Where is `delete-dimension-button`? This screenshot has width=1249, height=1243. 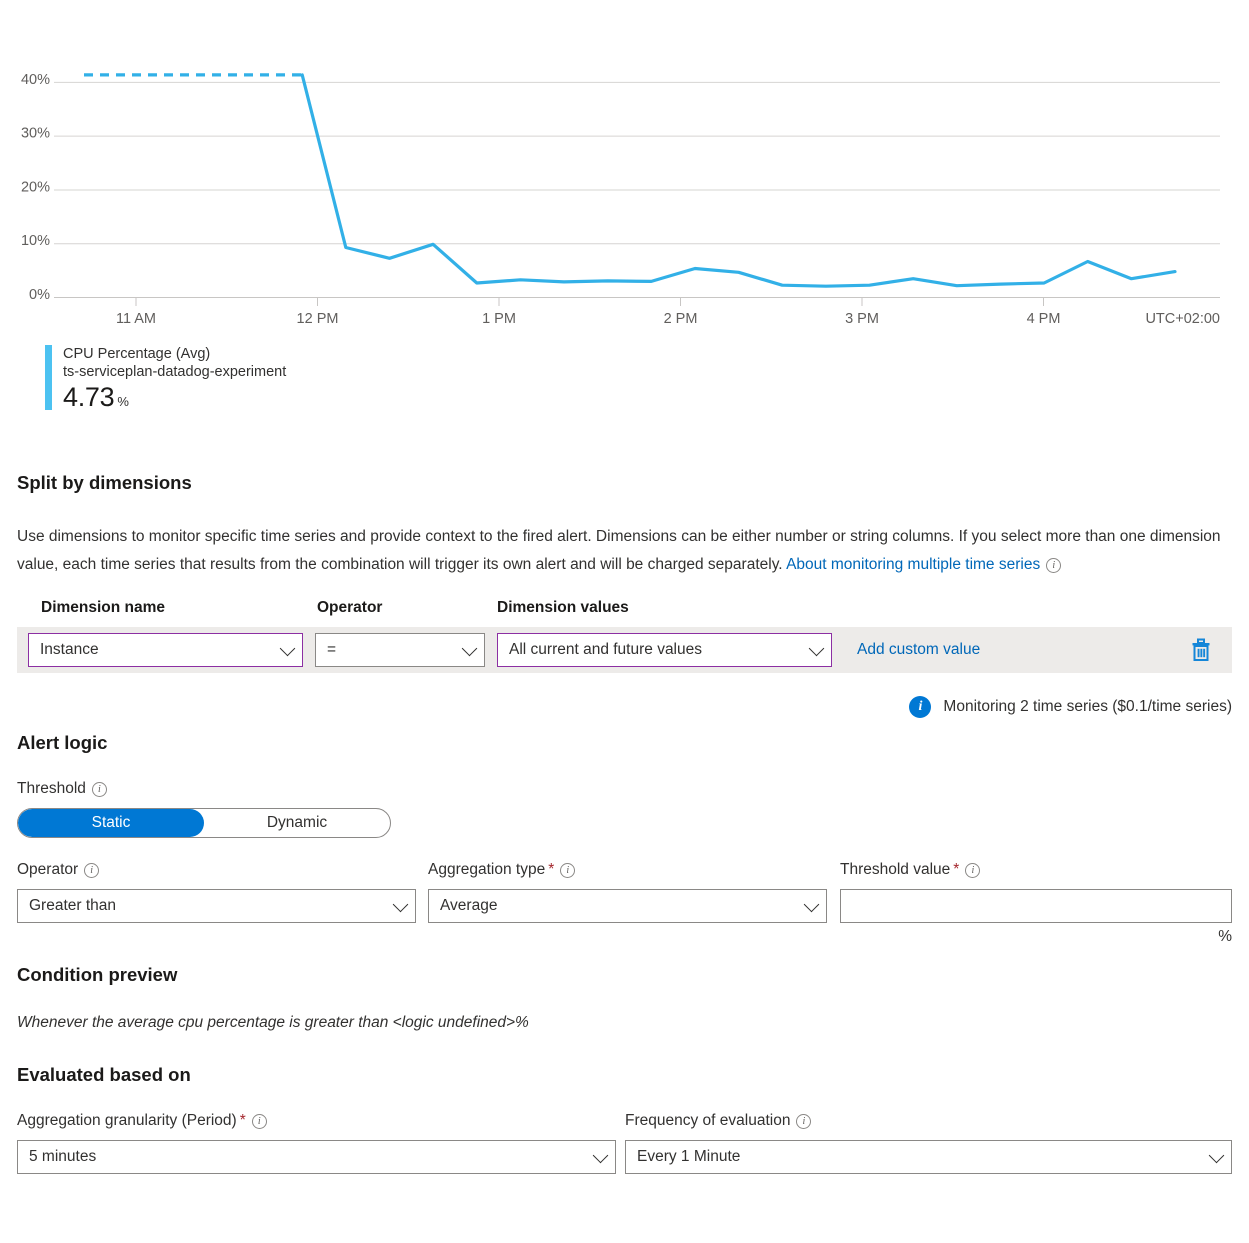
delete-dimension-button is located at coordinates (1201, 650).